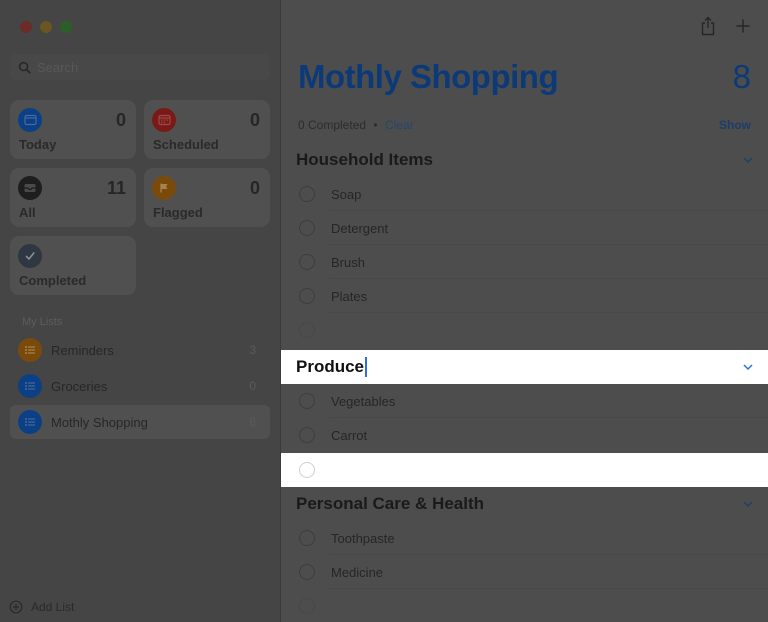 Image resolution: width=768 pixels, height=622 pixels. I want to click on plus-circle-icon, so click(16, 607).